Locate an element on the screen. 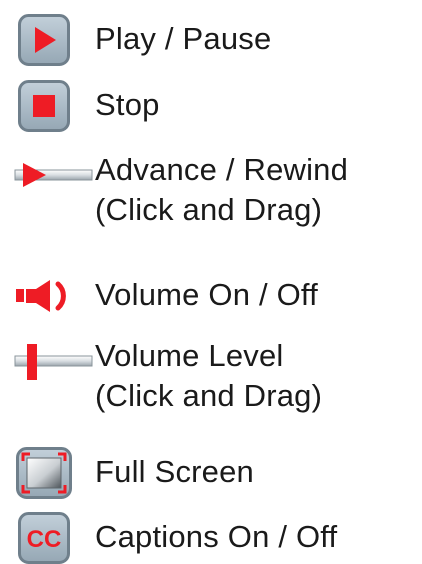 The height and width of the screenshot is (564, 422). cc-icon-text: CC is located at coordinates (44, 539).